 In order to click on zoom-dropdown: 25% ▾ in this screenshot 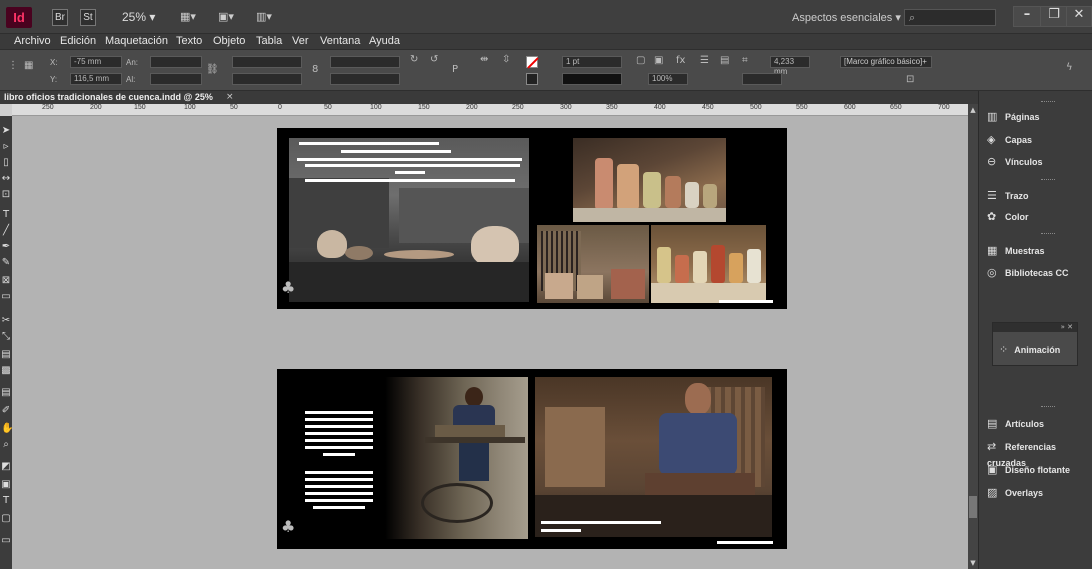, I will do `click(138, 17)`.